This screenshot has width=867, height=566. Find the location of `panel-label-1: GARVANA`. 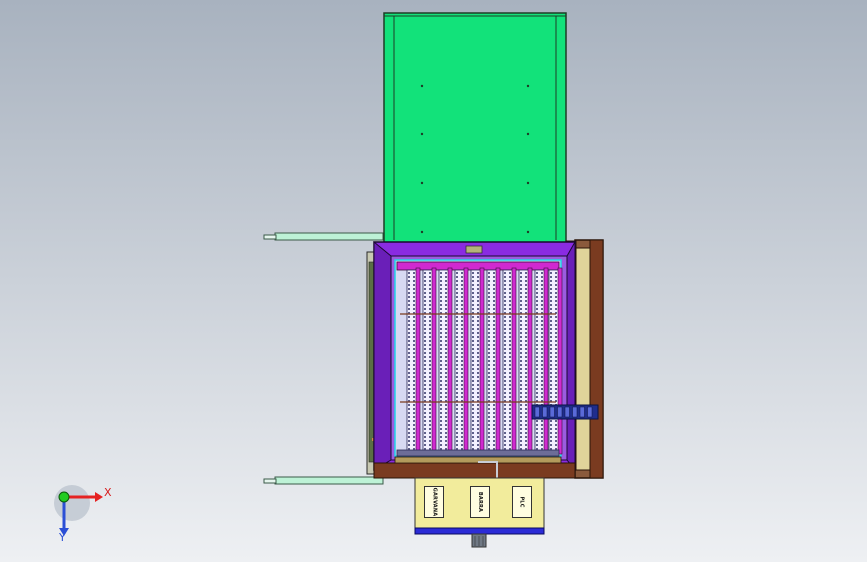

panel-label-1: GARVANA is located at coordinates (434, 502).